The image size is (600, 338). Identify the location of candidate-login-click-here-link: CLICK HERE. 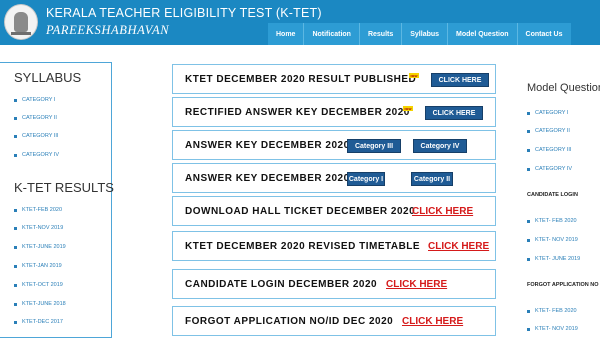
(416, 284).